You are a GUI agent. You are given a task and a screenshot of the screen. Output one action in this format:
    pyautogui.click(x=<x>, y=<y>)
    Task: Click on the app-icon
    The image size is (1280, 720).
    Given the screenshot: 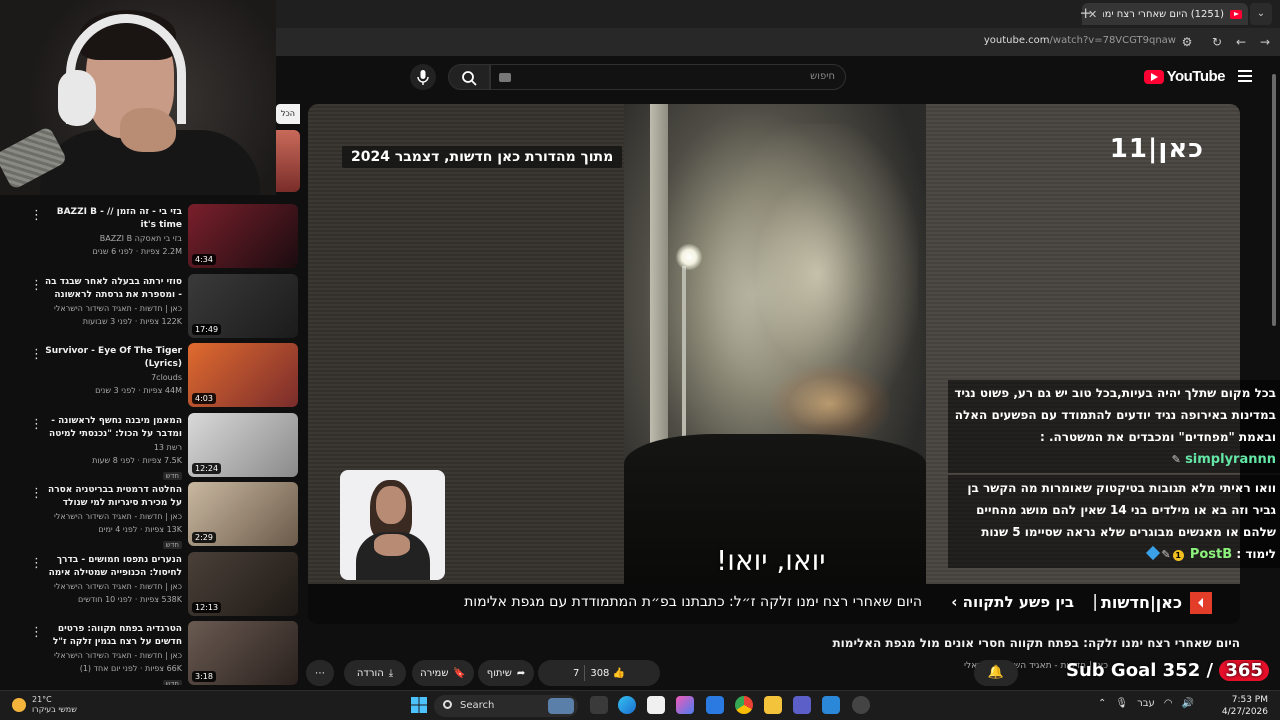 What is the action you would take?
    pyautogui.click(x=715, y=705)
    